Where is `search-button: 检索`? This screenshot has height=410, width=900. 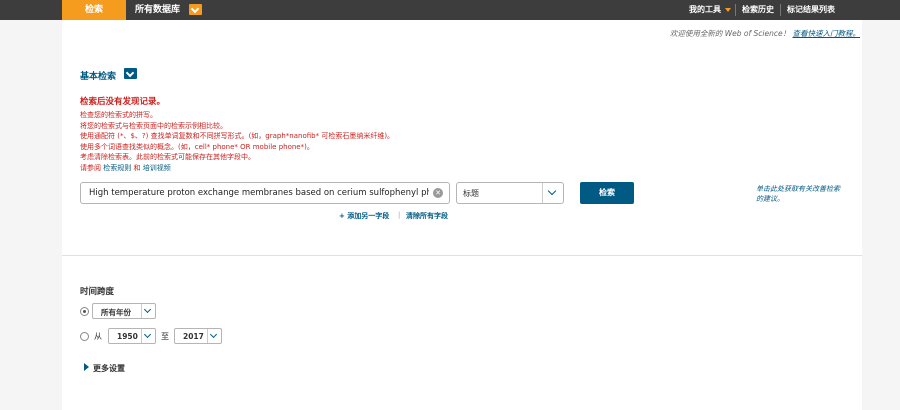 search-button: 检索 is located at coordinates (607, 193).